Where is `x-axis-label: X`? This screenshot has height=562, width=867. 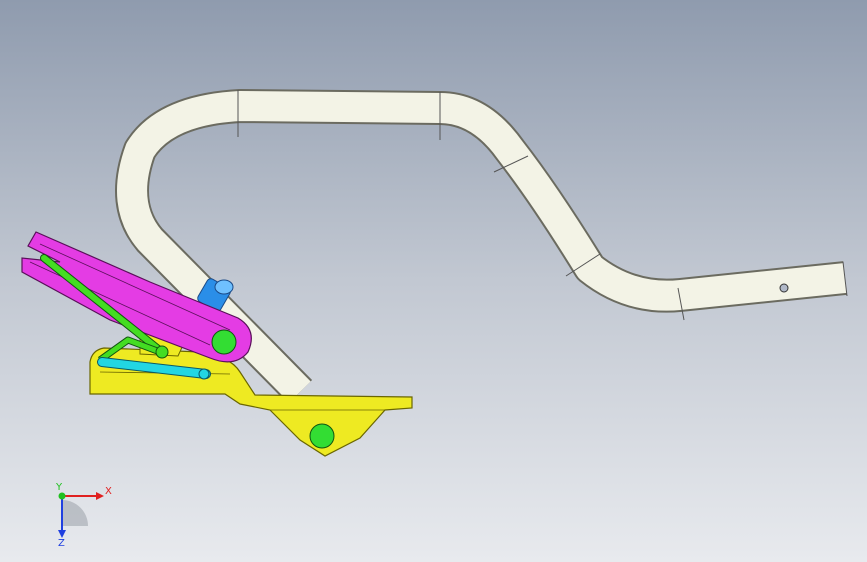
x-axis-label: X is located at coordinates (108, 491).